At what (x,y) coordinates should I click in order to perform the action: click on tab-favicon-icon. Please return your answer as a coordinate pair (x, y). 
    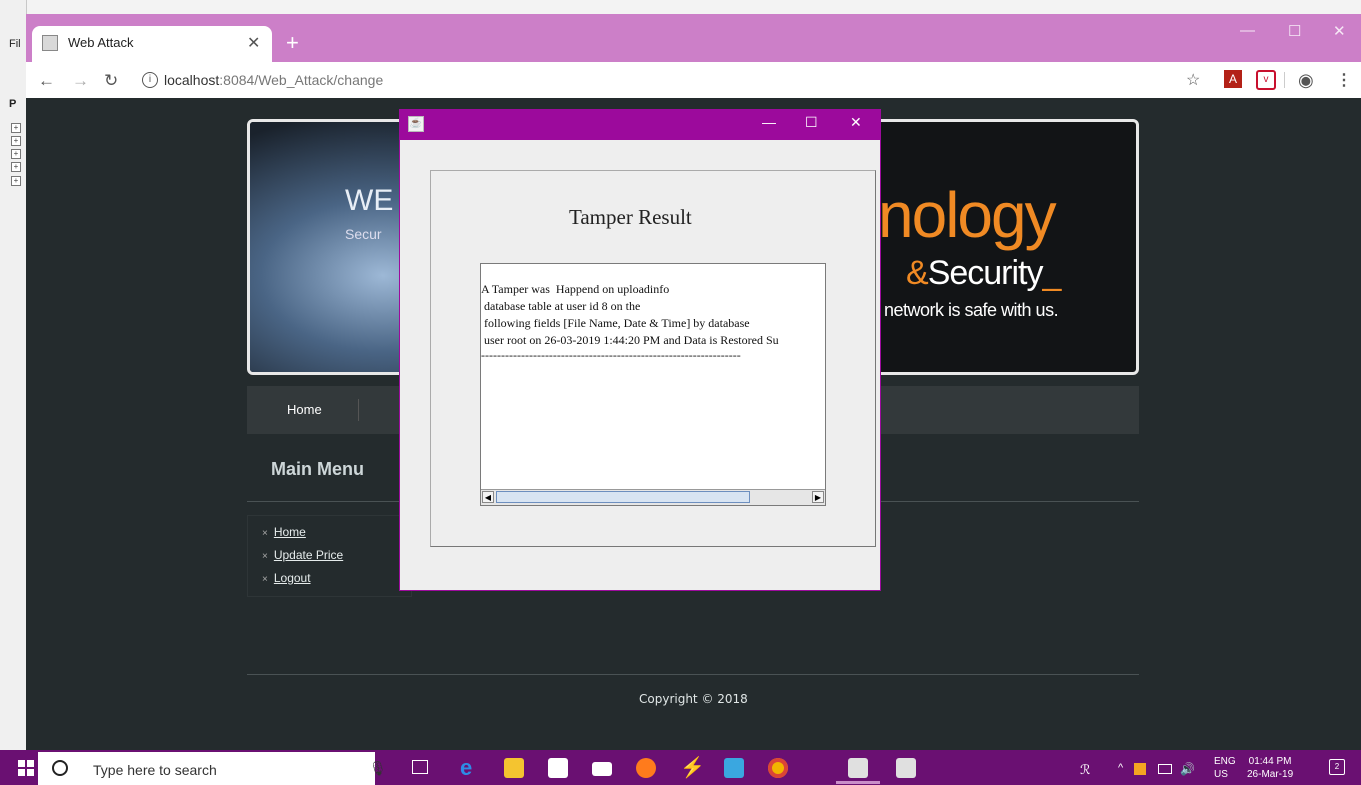
    Looking at the image, I should click on (50, 43).